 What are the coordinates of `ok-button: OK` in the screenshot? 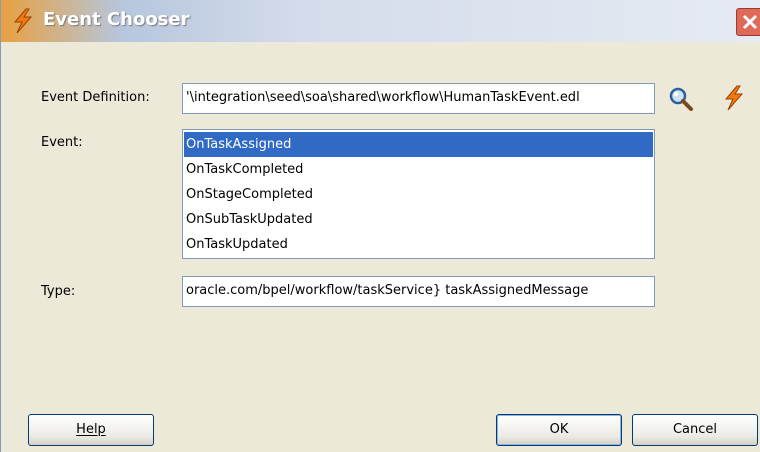 It's located at (559, 430).